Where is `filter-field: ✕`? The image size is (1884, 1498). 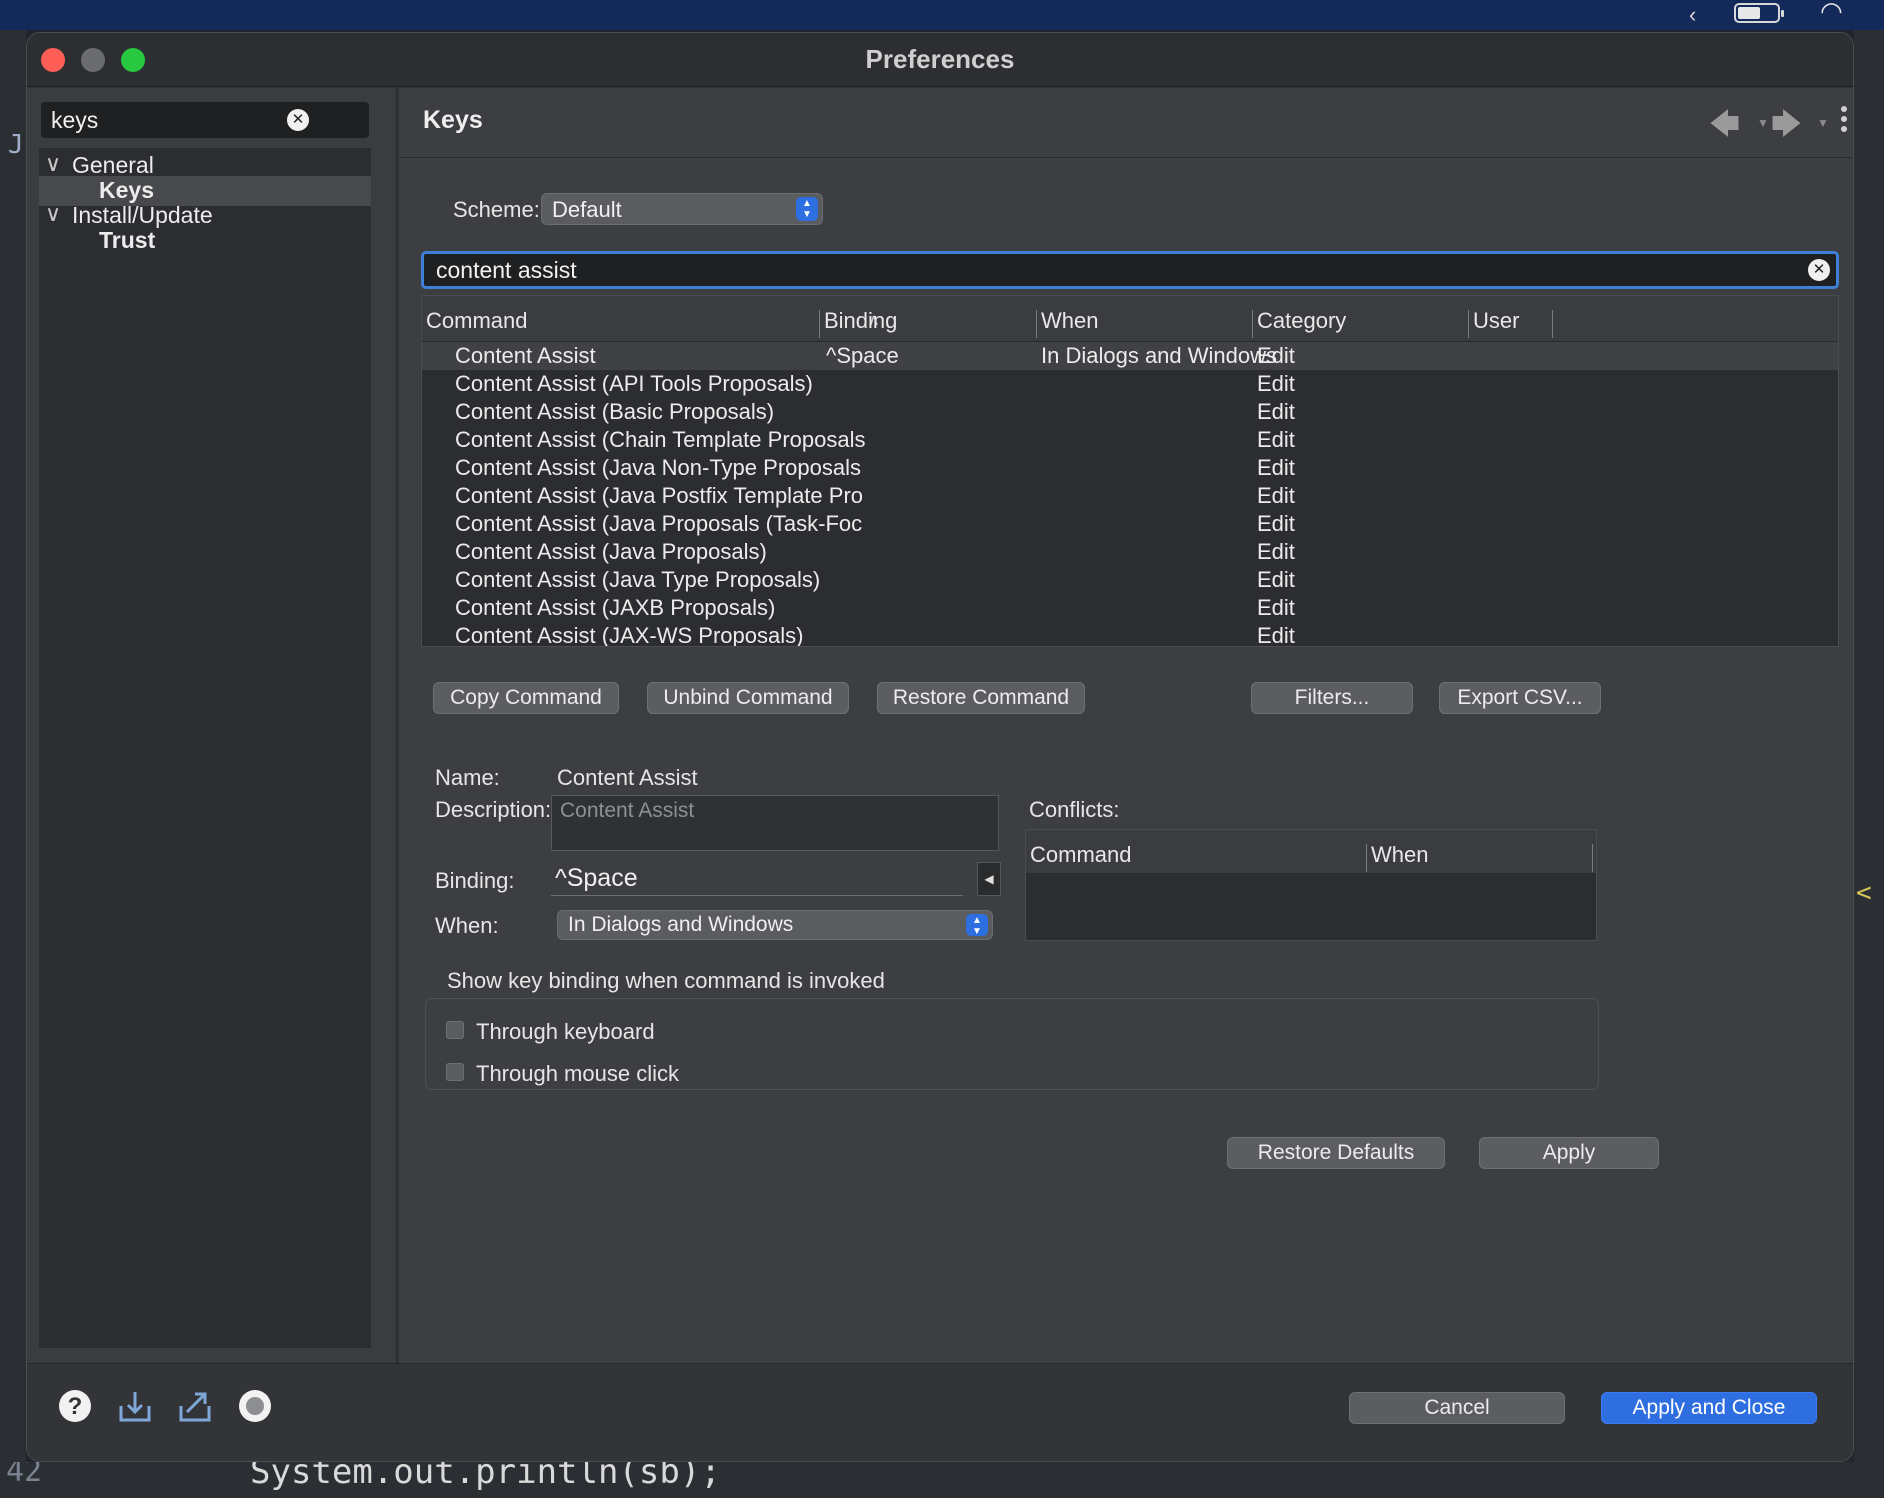 filter-field: ✕ is located at coordinates (205, 120).